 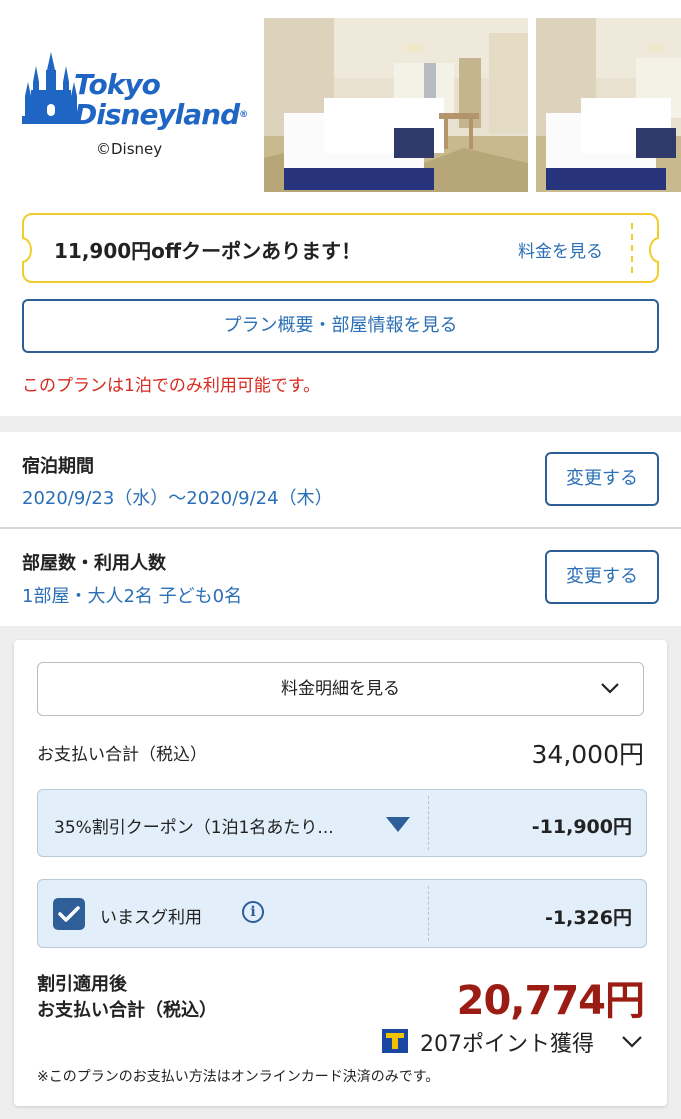 I want to click on rooms-guests-title: 部屋数・利用人数, so click(x=94, y=563).